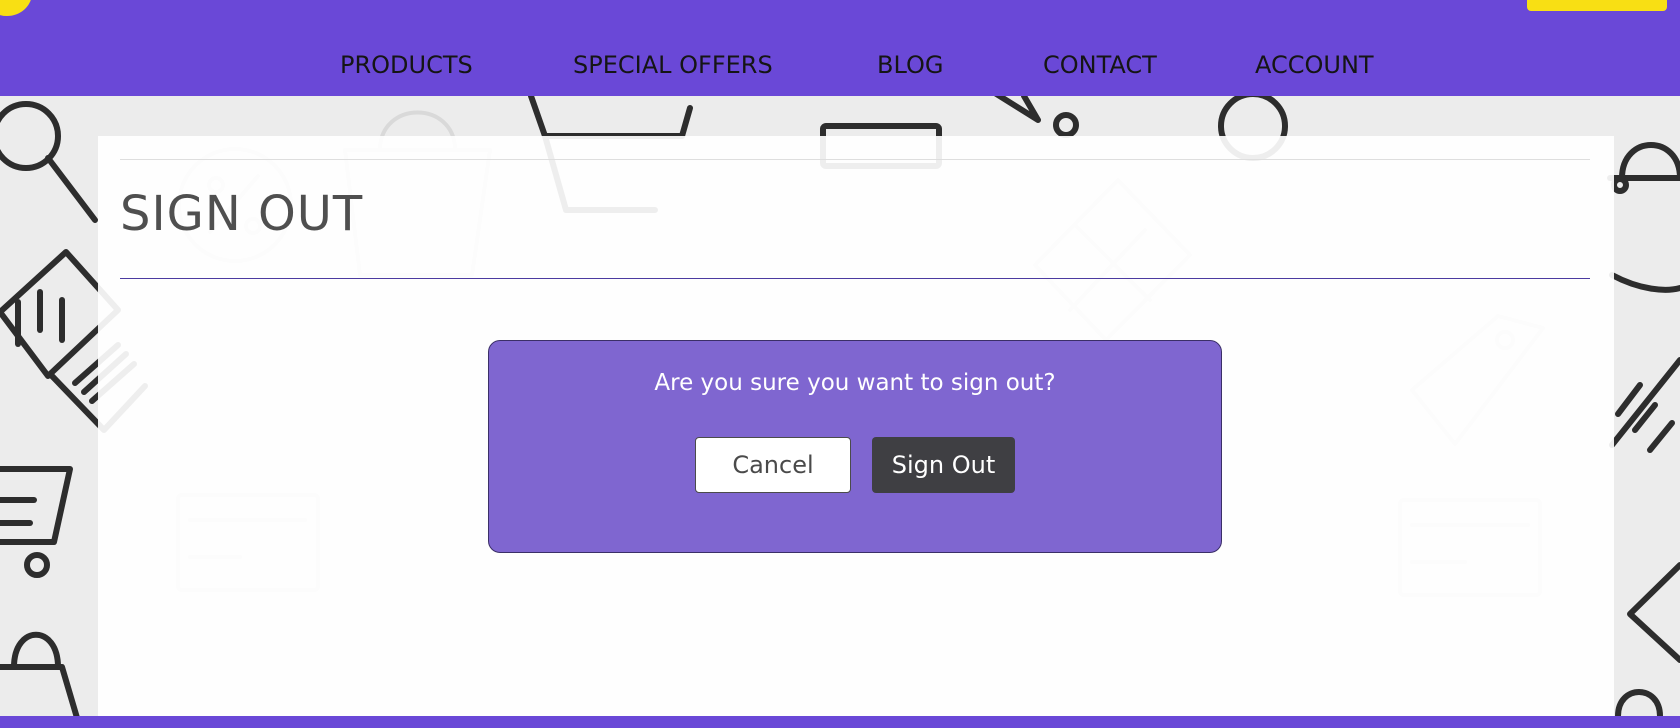 The image size is (1680, 728). What do you see at coordinates (1597, 5) in the screenshot?
I see `header-yellow-button` at bounding box center [1597, 5].